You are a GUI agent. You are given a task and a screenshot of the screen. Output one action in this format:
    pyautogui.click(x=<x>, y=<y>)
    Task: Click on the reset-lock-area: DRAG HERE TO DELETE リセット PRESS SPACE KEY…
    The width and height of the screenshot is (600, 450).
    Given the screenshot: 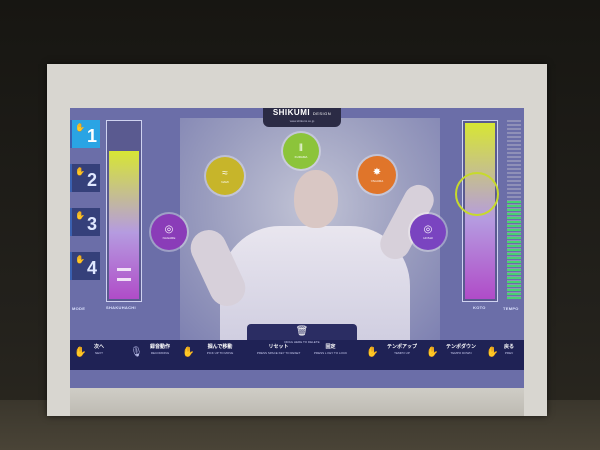 What is the action you would take?
    pyautogui.click(x=302, y=347)
    